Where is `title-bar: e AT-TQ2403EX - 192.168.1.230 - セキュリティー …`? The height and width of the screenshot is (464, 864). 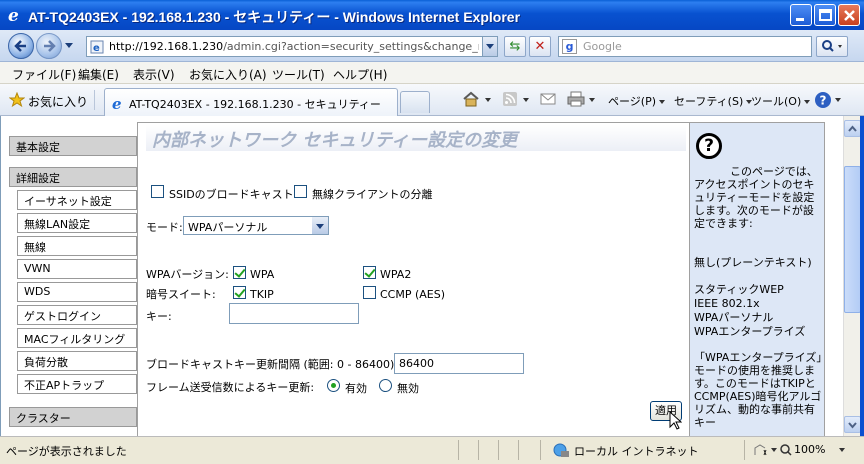
title-bar: e AT-TQ2403EX - 192.168.1.230 - セキュリティー … is located at coordinates (432, 15).